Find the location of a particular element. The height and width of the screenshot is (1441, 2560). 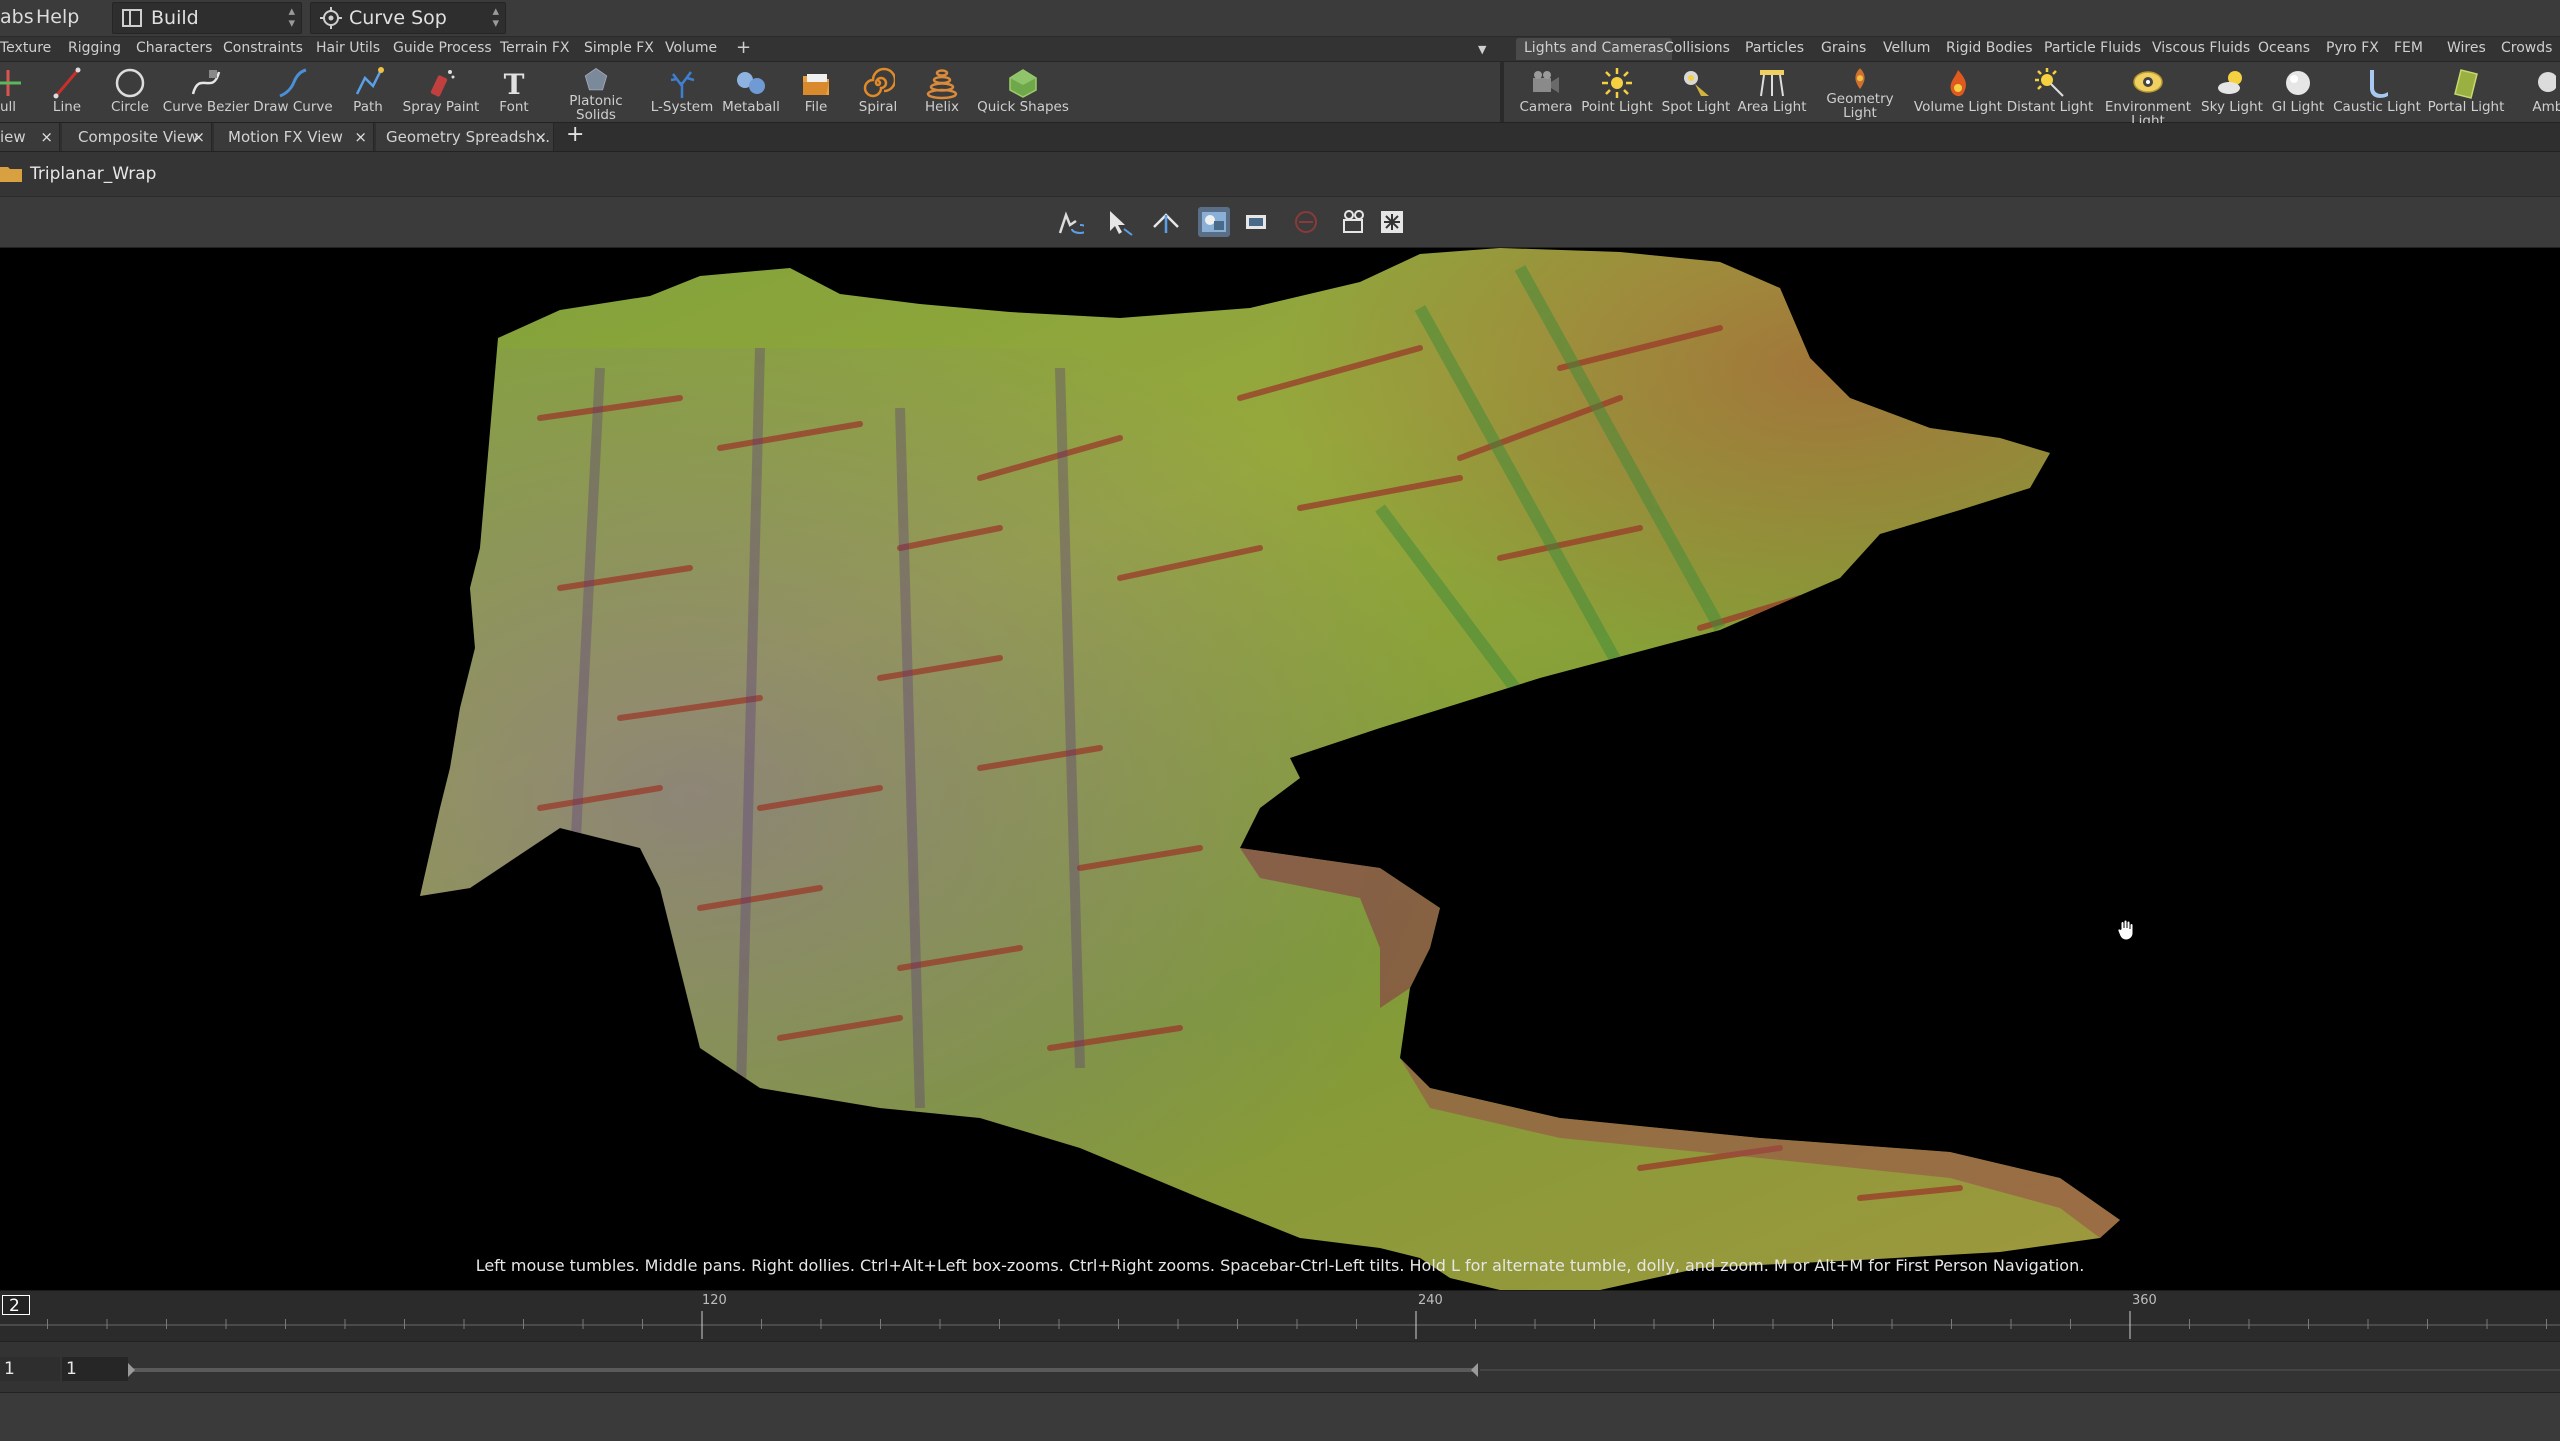

context-selector: Curve Sop ▴ ▾ is located at coordinates (408, 18).